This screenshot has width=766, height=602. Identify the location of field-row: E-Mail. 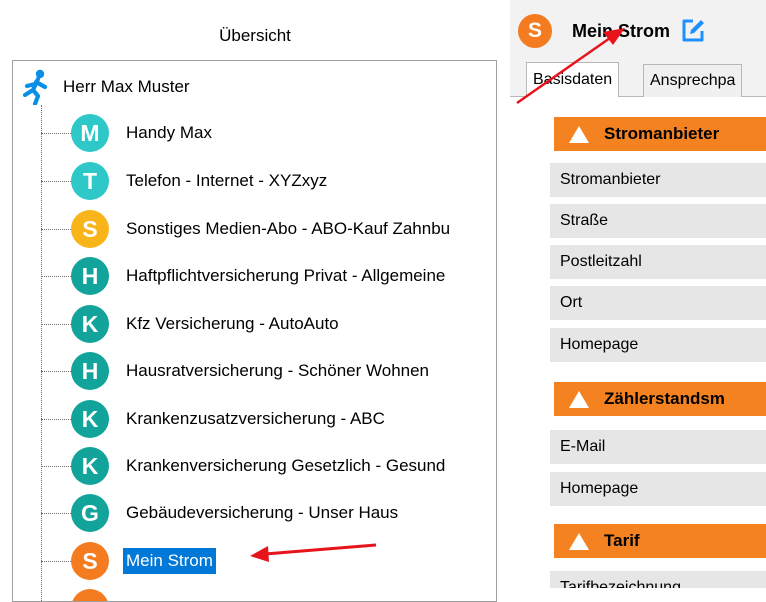
(658, 447).